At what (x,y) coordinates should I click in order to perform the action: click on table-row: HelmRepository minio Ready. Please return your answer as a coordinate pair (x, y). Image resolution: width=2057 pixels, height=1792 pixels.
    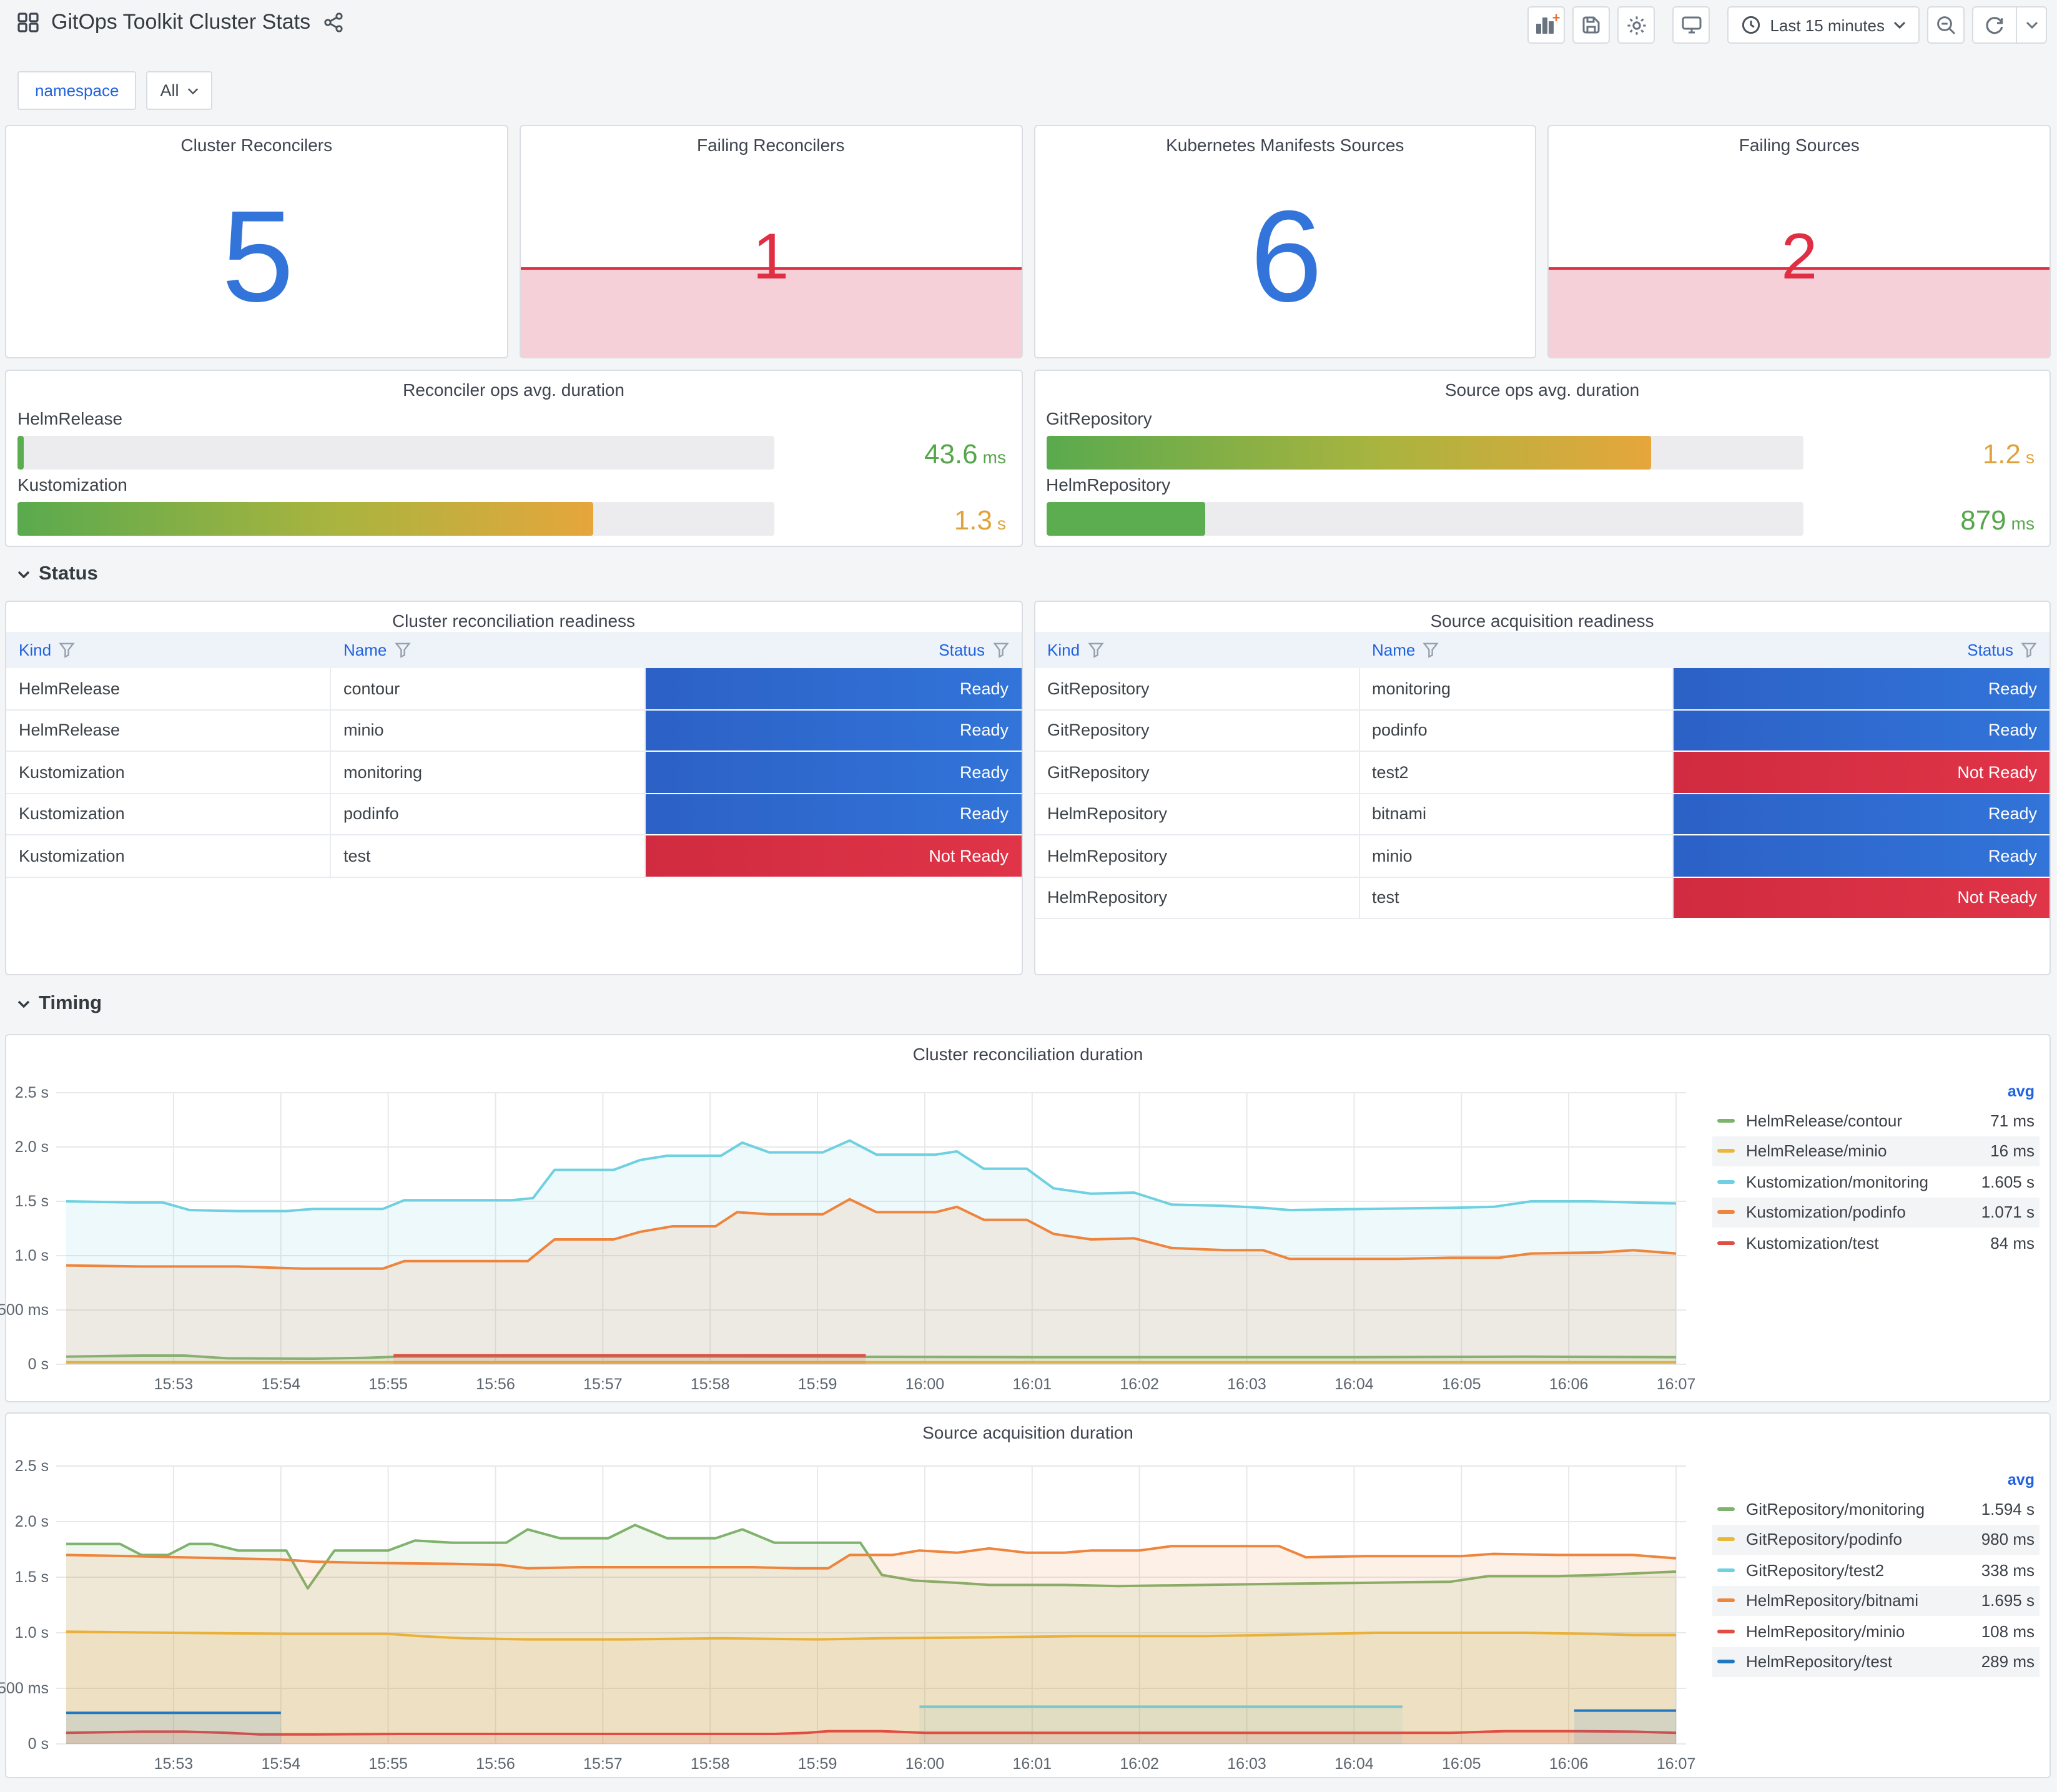
    Looking at the image, I should click on (1542, 856).